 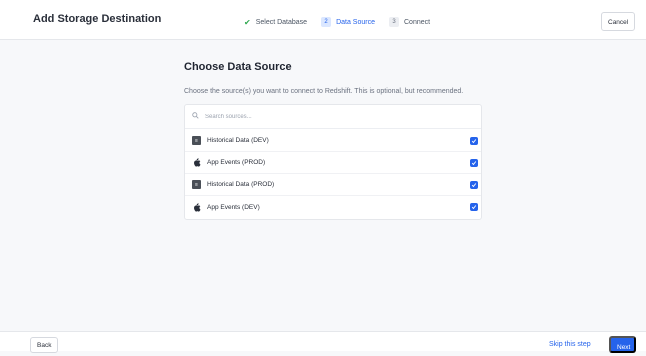 What do you see at coordinates (281, 22) in the screenshot?
I see `step-label: Select Database` at bounding box center [281, 22].